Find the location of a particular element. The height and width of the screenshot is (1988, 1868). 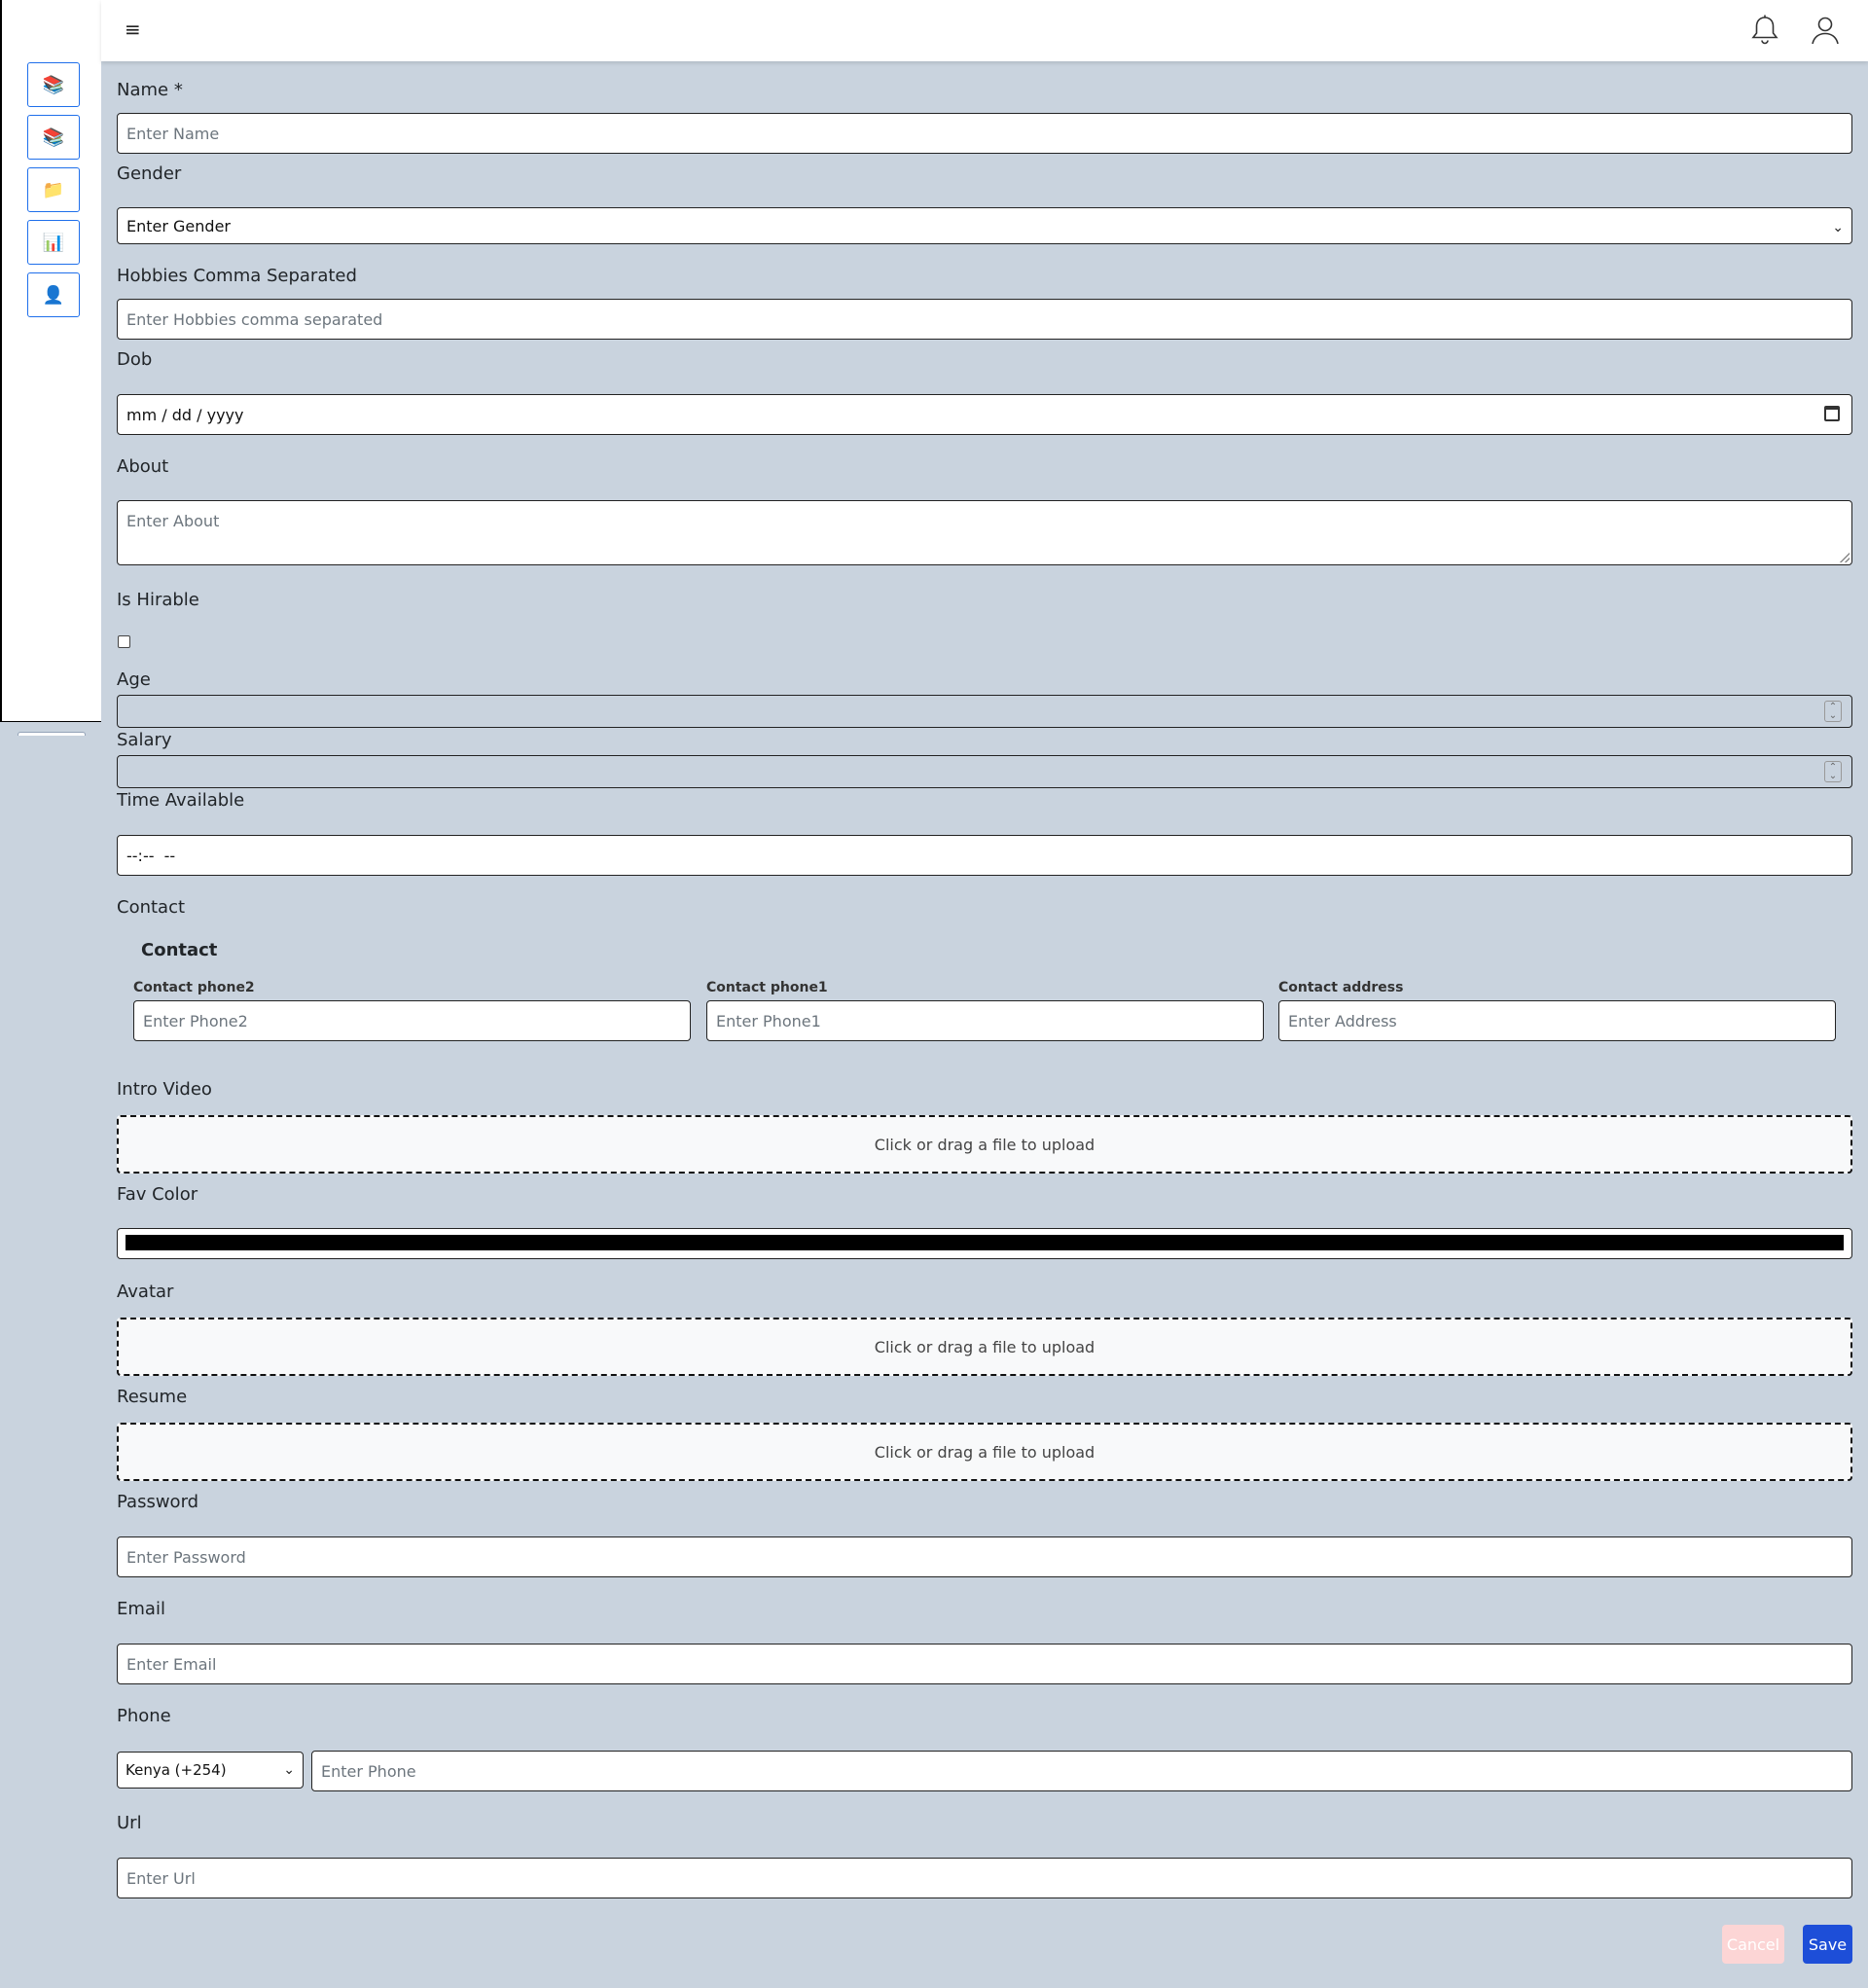

password-input: Enter Password is located at coordinates (984, 1556).